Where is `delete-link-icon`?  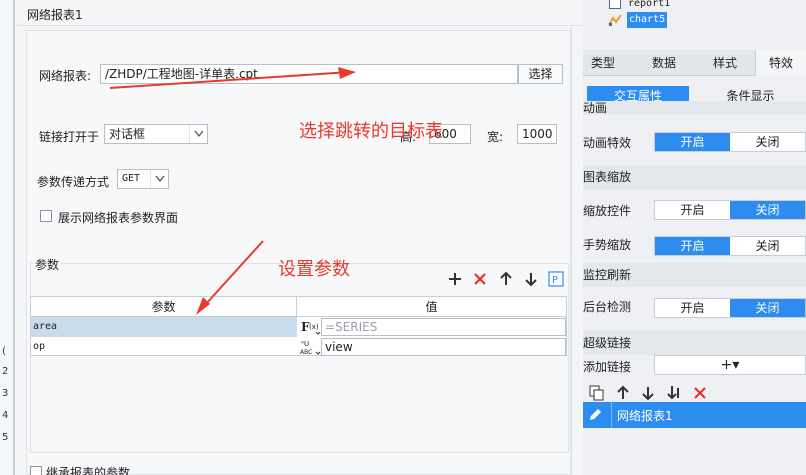
delete-link-icon is located at coordinates (700, 393).